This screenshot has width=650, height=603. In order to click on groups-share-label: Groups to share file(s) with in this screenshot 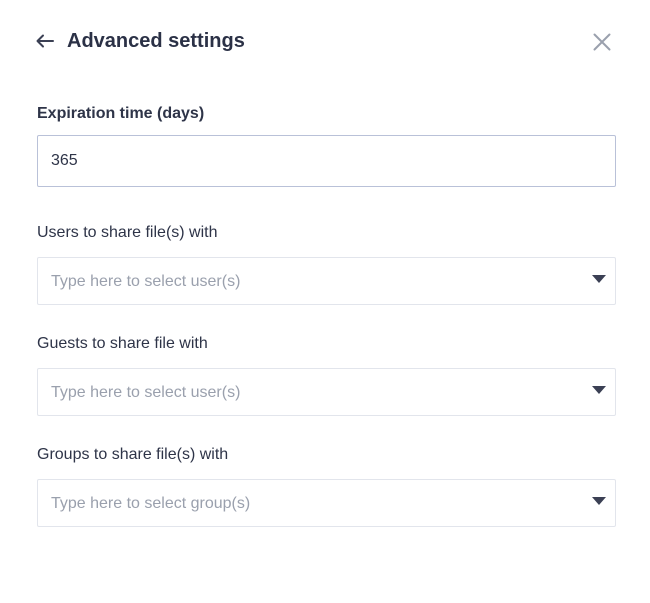, I will do `click(133, 454)`.